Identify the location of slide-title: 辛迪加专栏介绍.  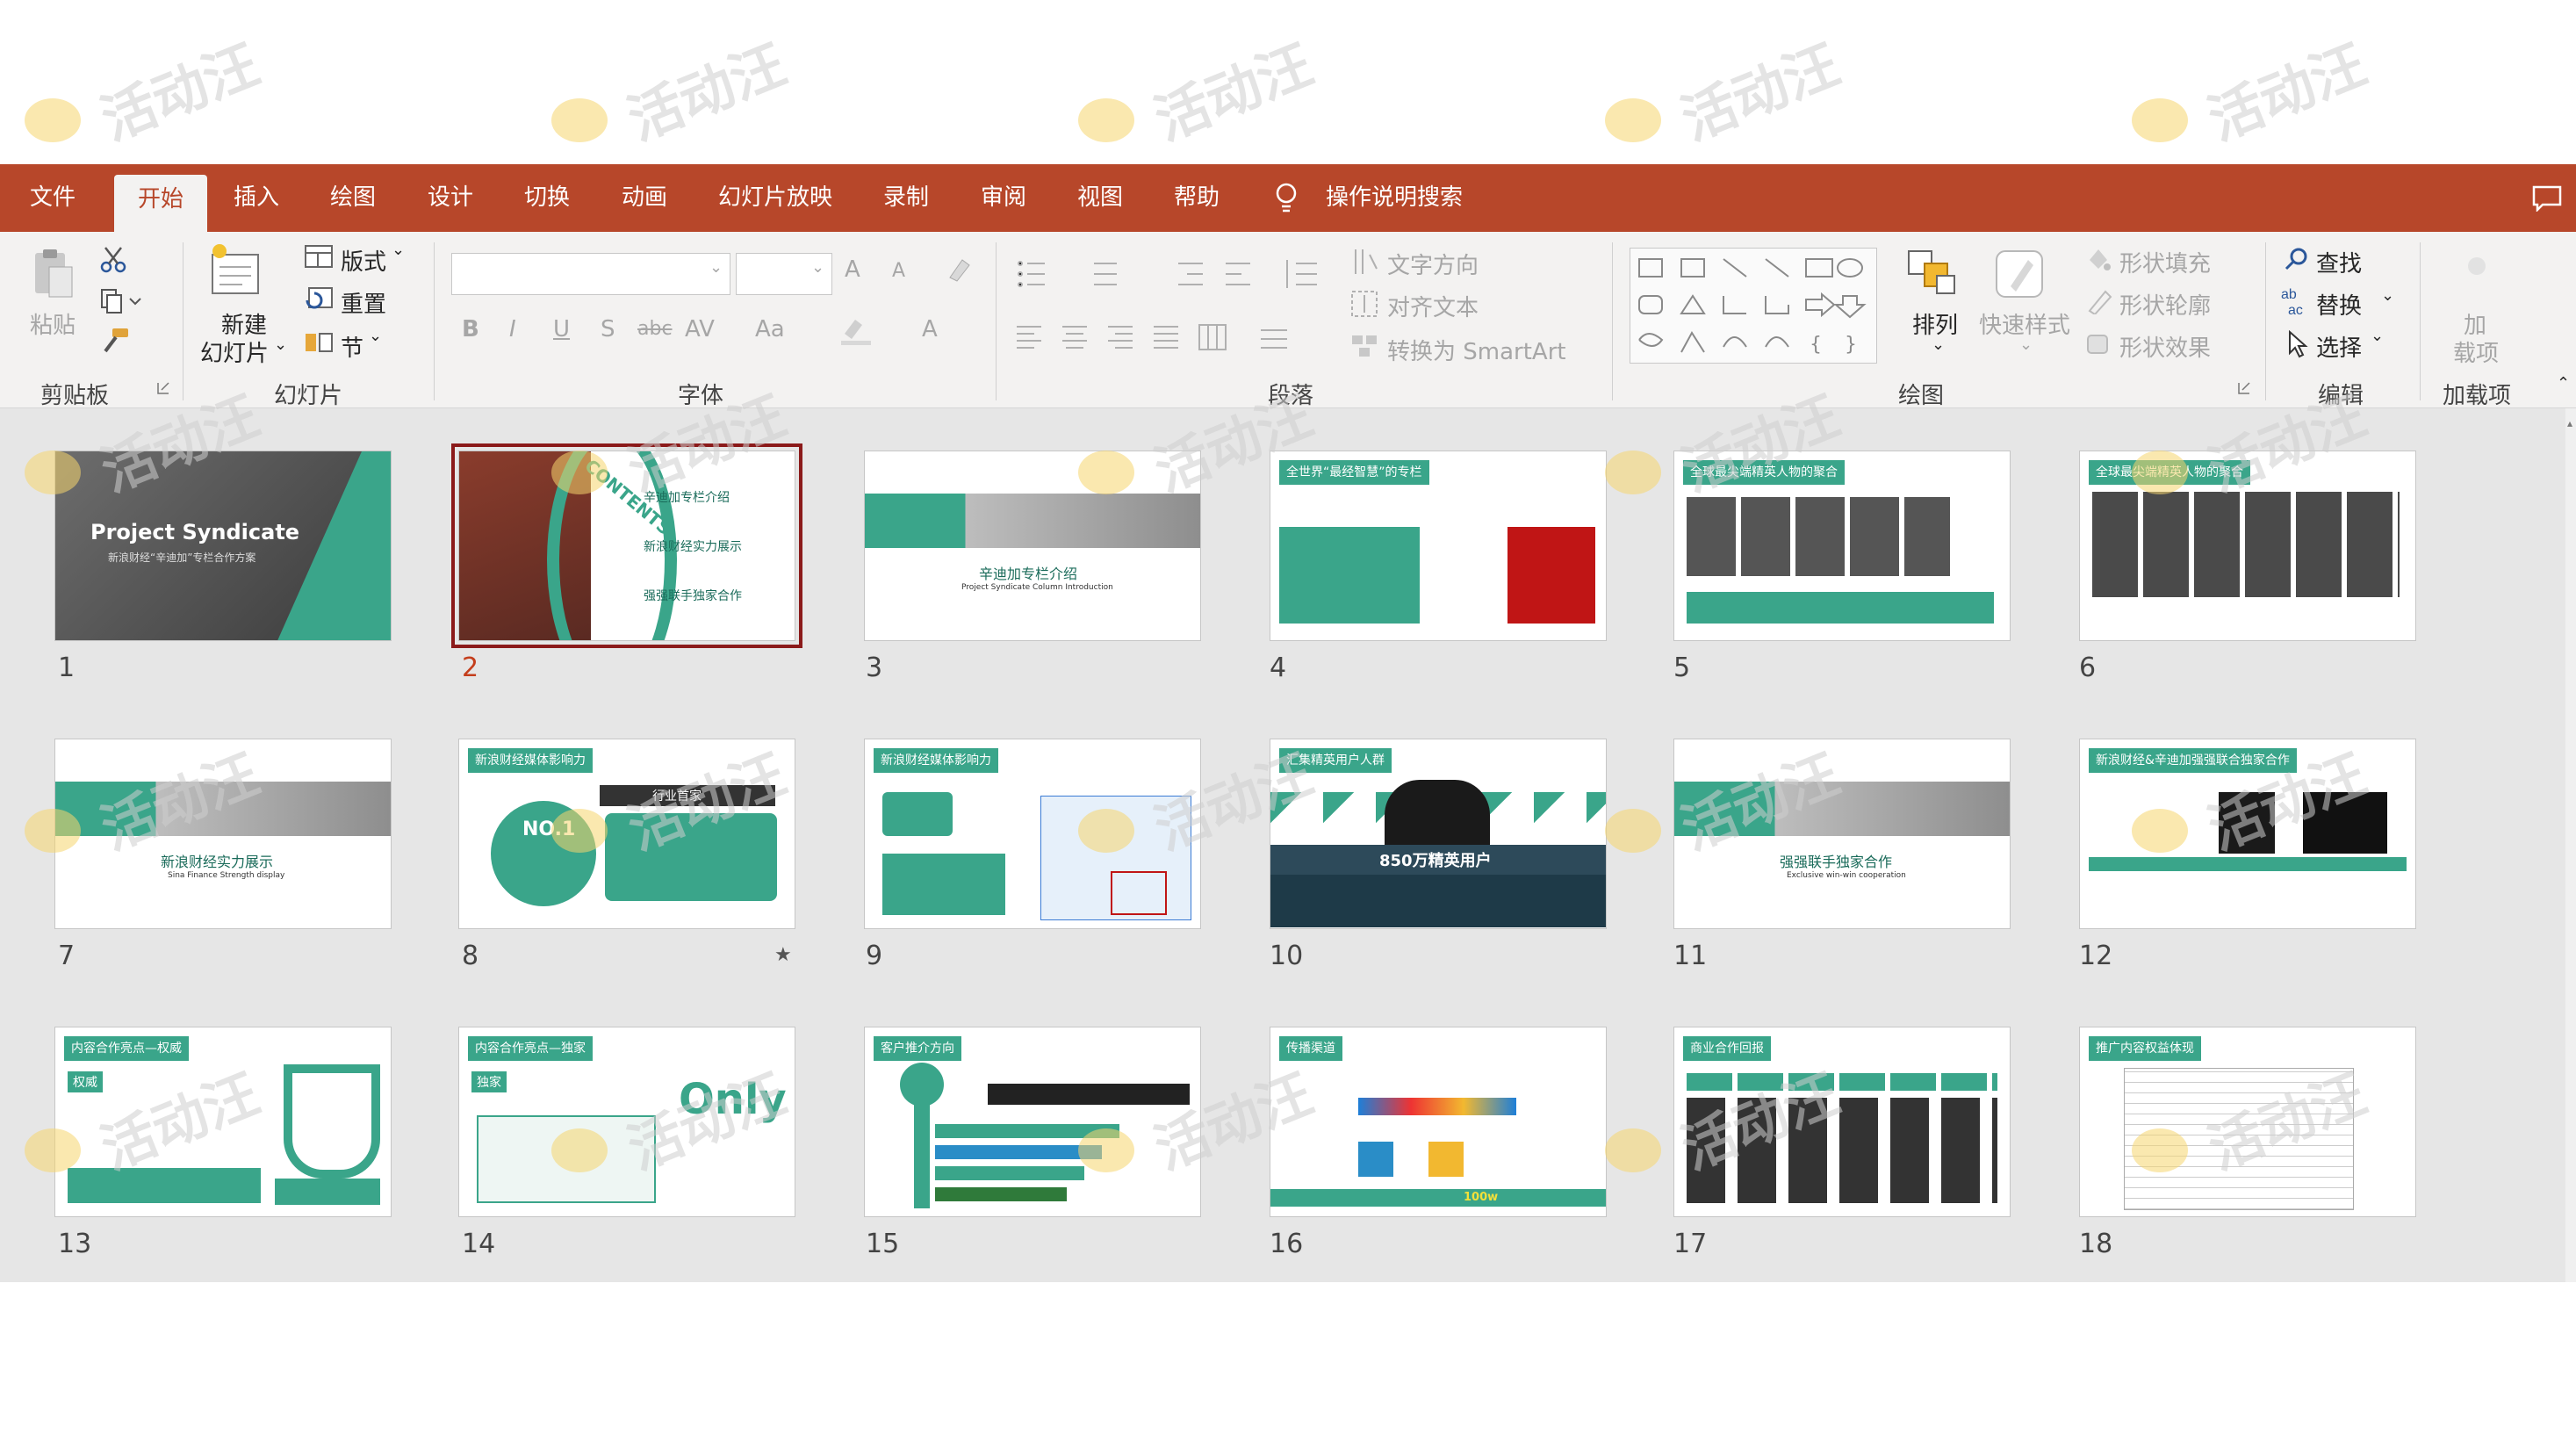
(1028, 574).